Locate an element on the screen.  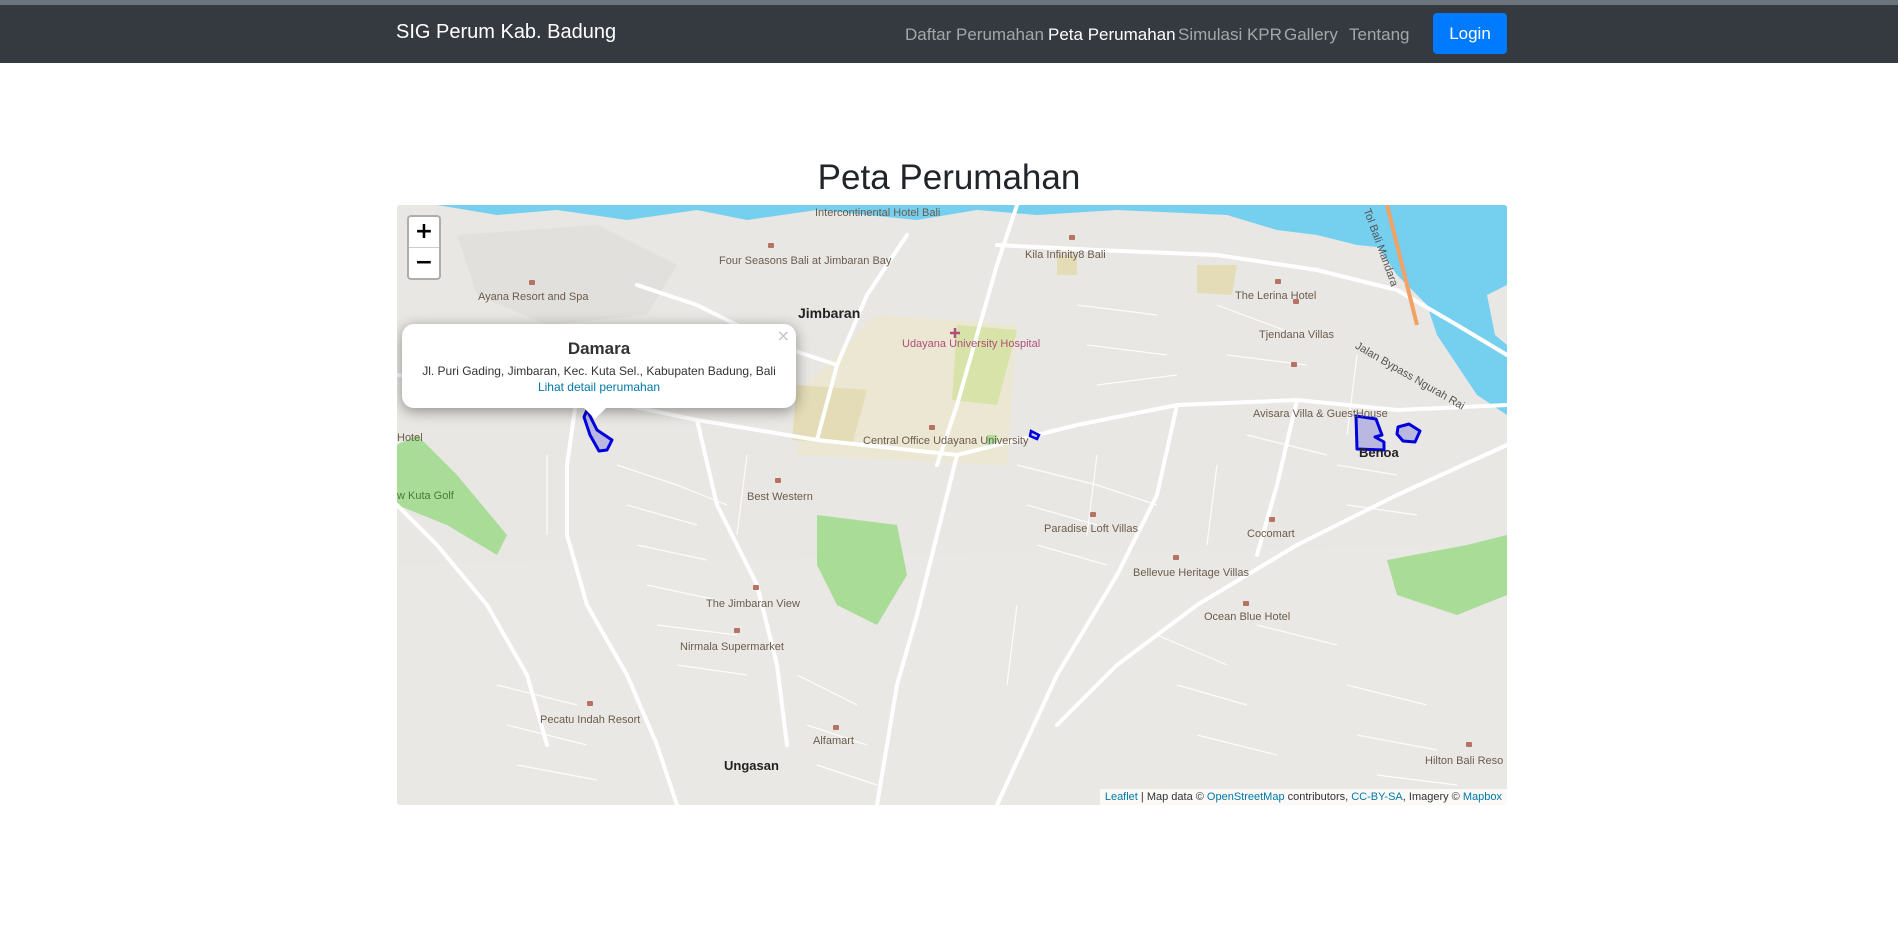
map-label-town: Benoa is located at coordinates (1379, 452).